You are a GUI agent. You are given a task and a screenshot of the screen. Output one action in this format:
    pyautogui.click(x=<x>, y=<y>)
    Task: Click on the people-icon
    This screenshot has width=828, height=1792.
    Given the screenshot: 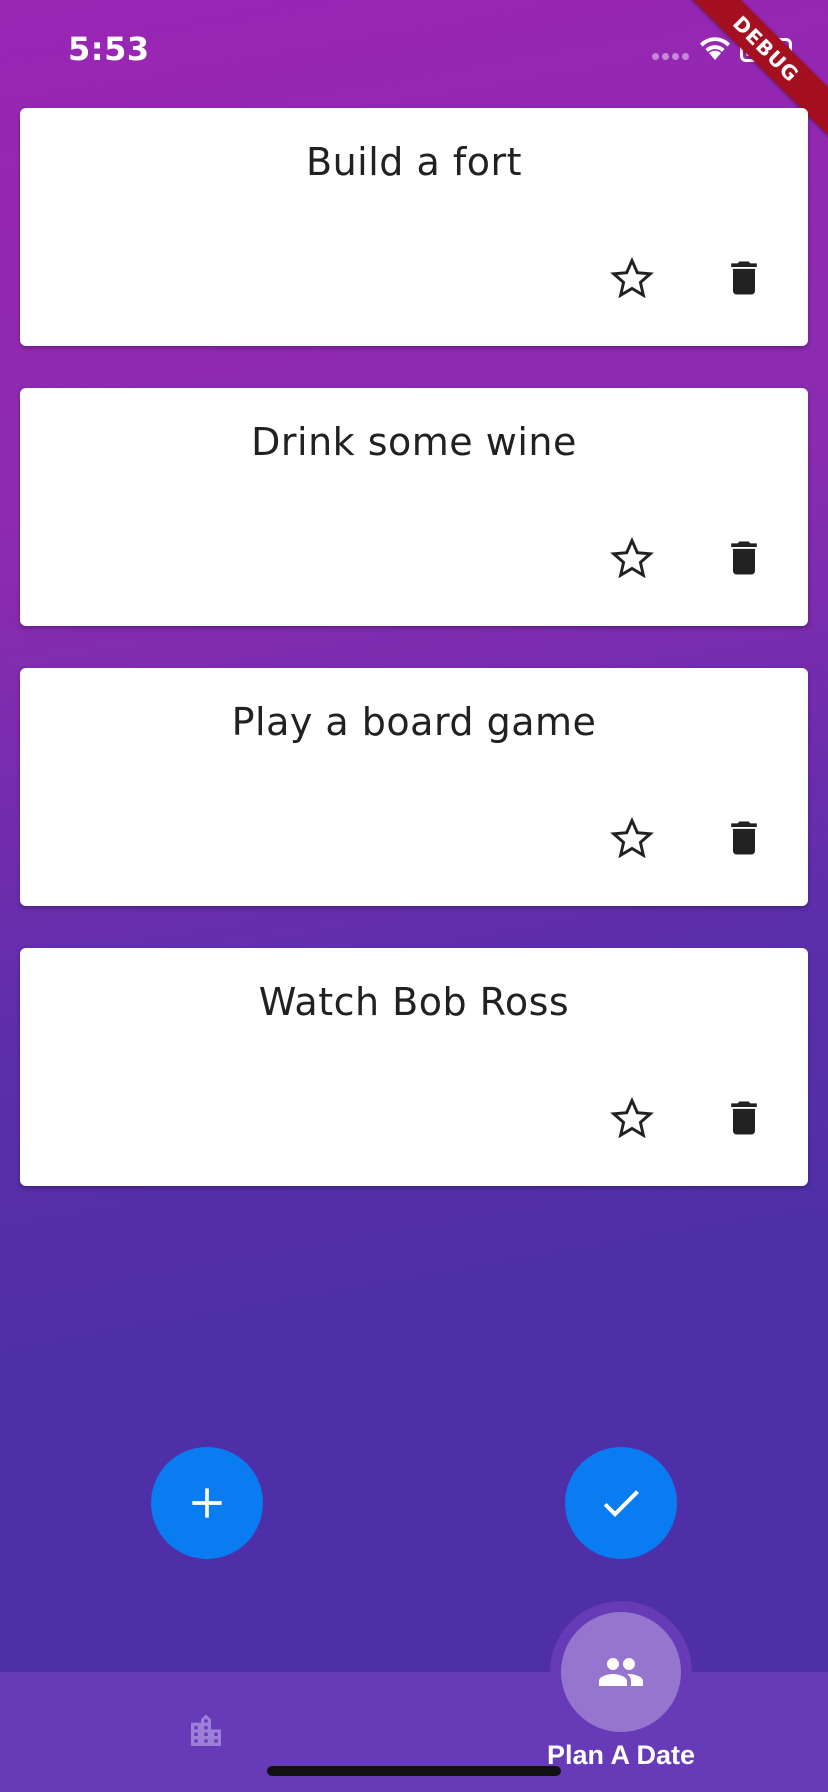 What is the action you would take?
    pyautogui.click(x=621, y=1672)
    